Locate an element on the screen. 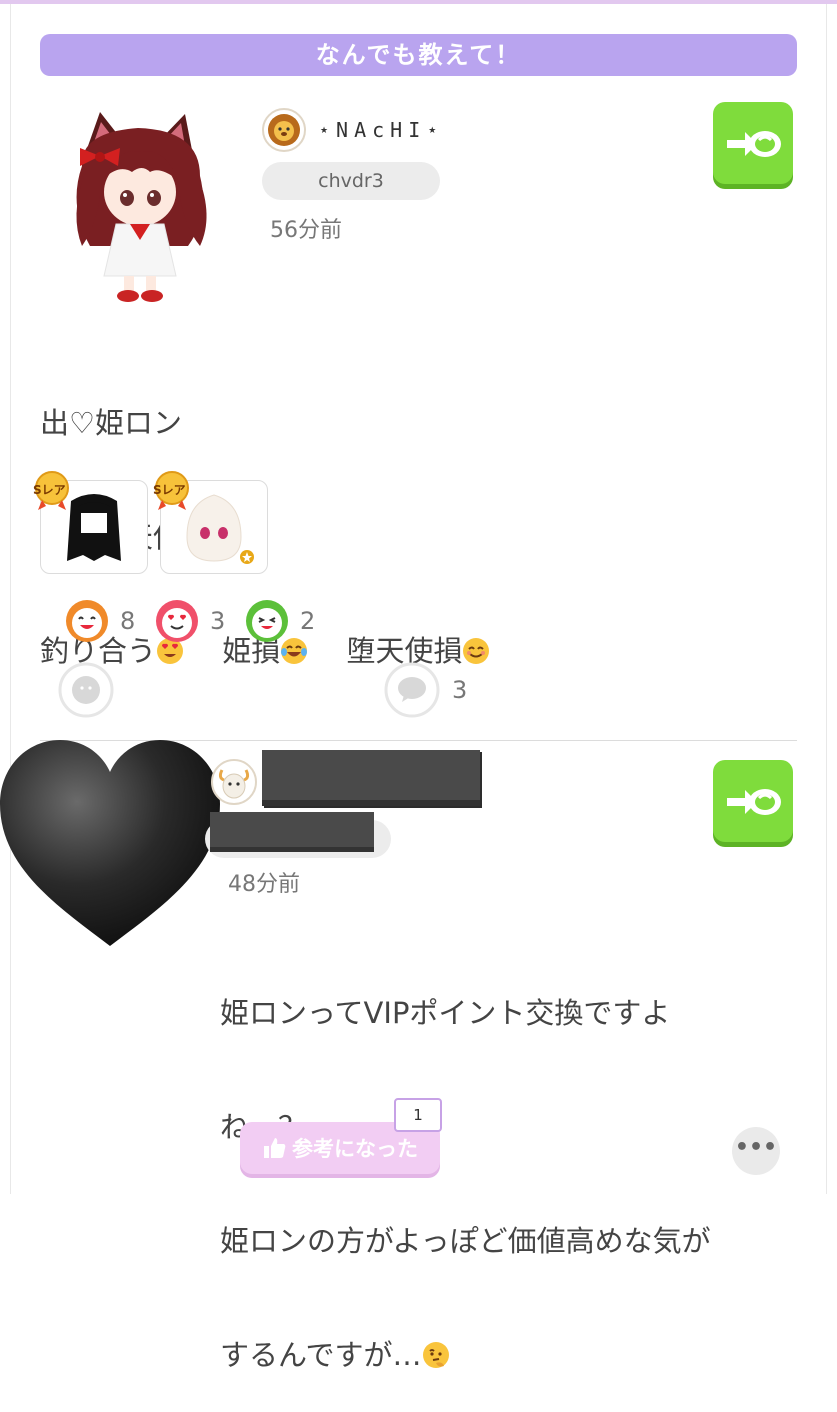  redacted-user-id is located at coordinates (292, 832).